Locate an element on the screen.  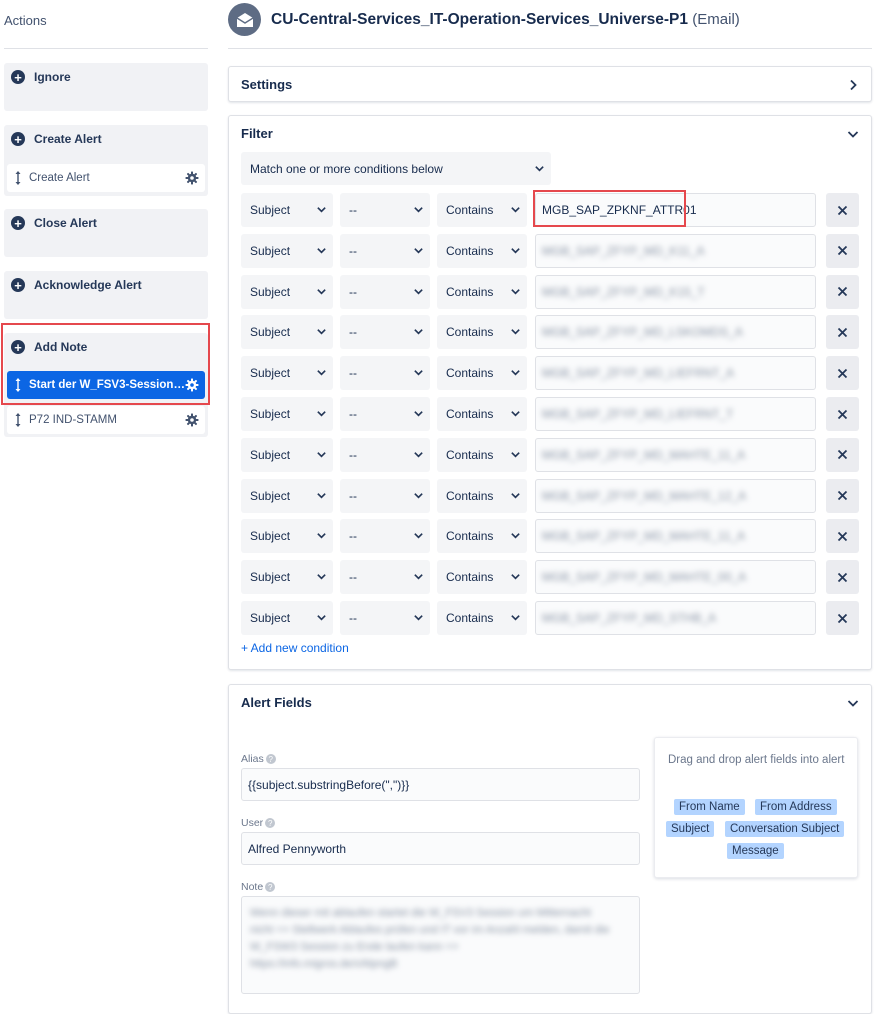
condition-value-input: MGB_SAP_ZFYP_MD_STHB_A is located at coordinates (675, 618).